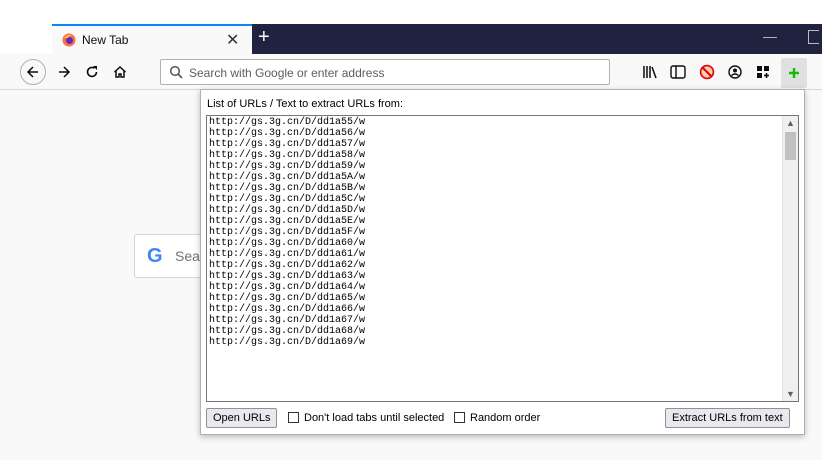  What do you see at coordinates (155, 256) in the screenshot?
I see `google-logo-icon: G` at bounding box center [155, 256].